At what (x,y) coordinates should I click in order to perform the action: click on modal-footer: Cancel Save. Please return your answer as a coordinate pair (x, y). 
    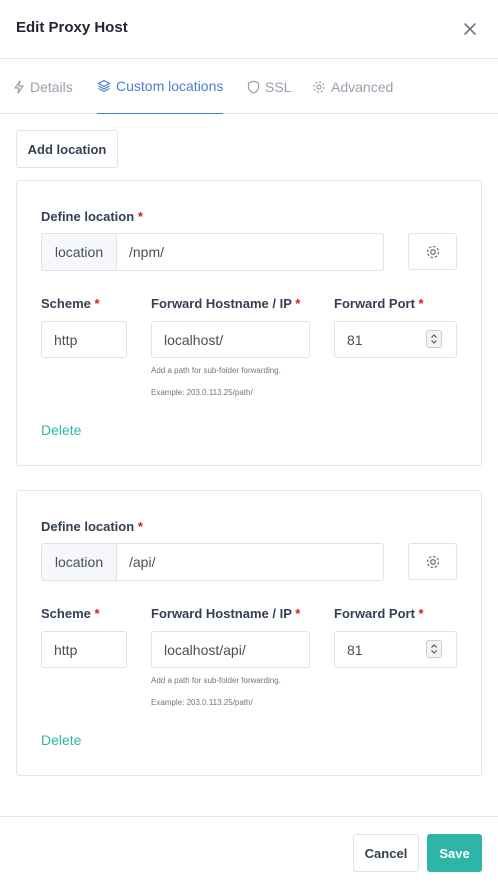
    Looking at the image, I should click on (249, 851).